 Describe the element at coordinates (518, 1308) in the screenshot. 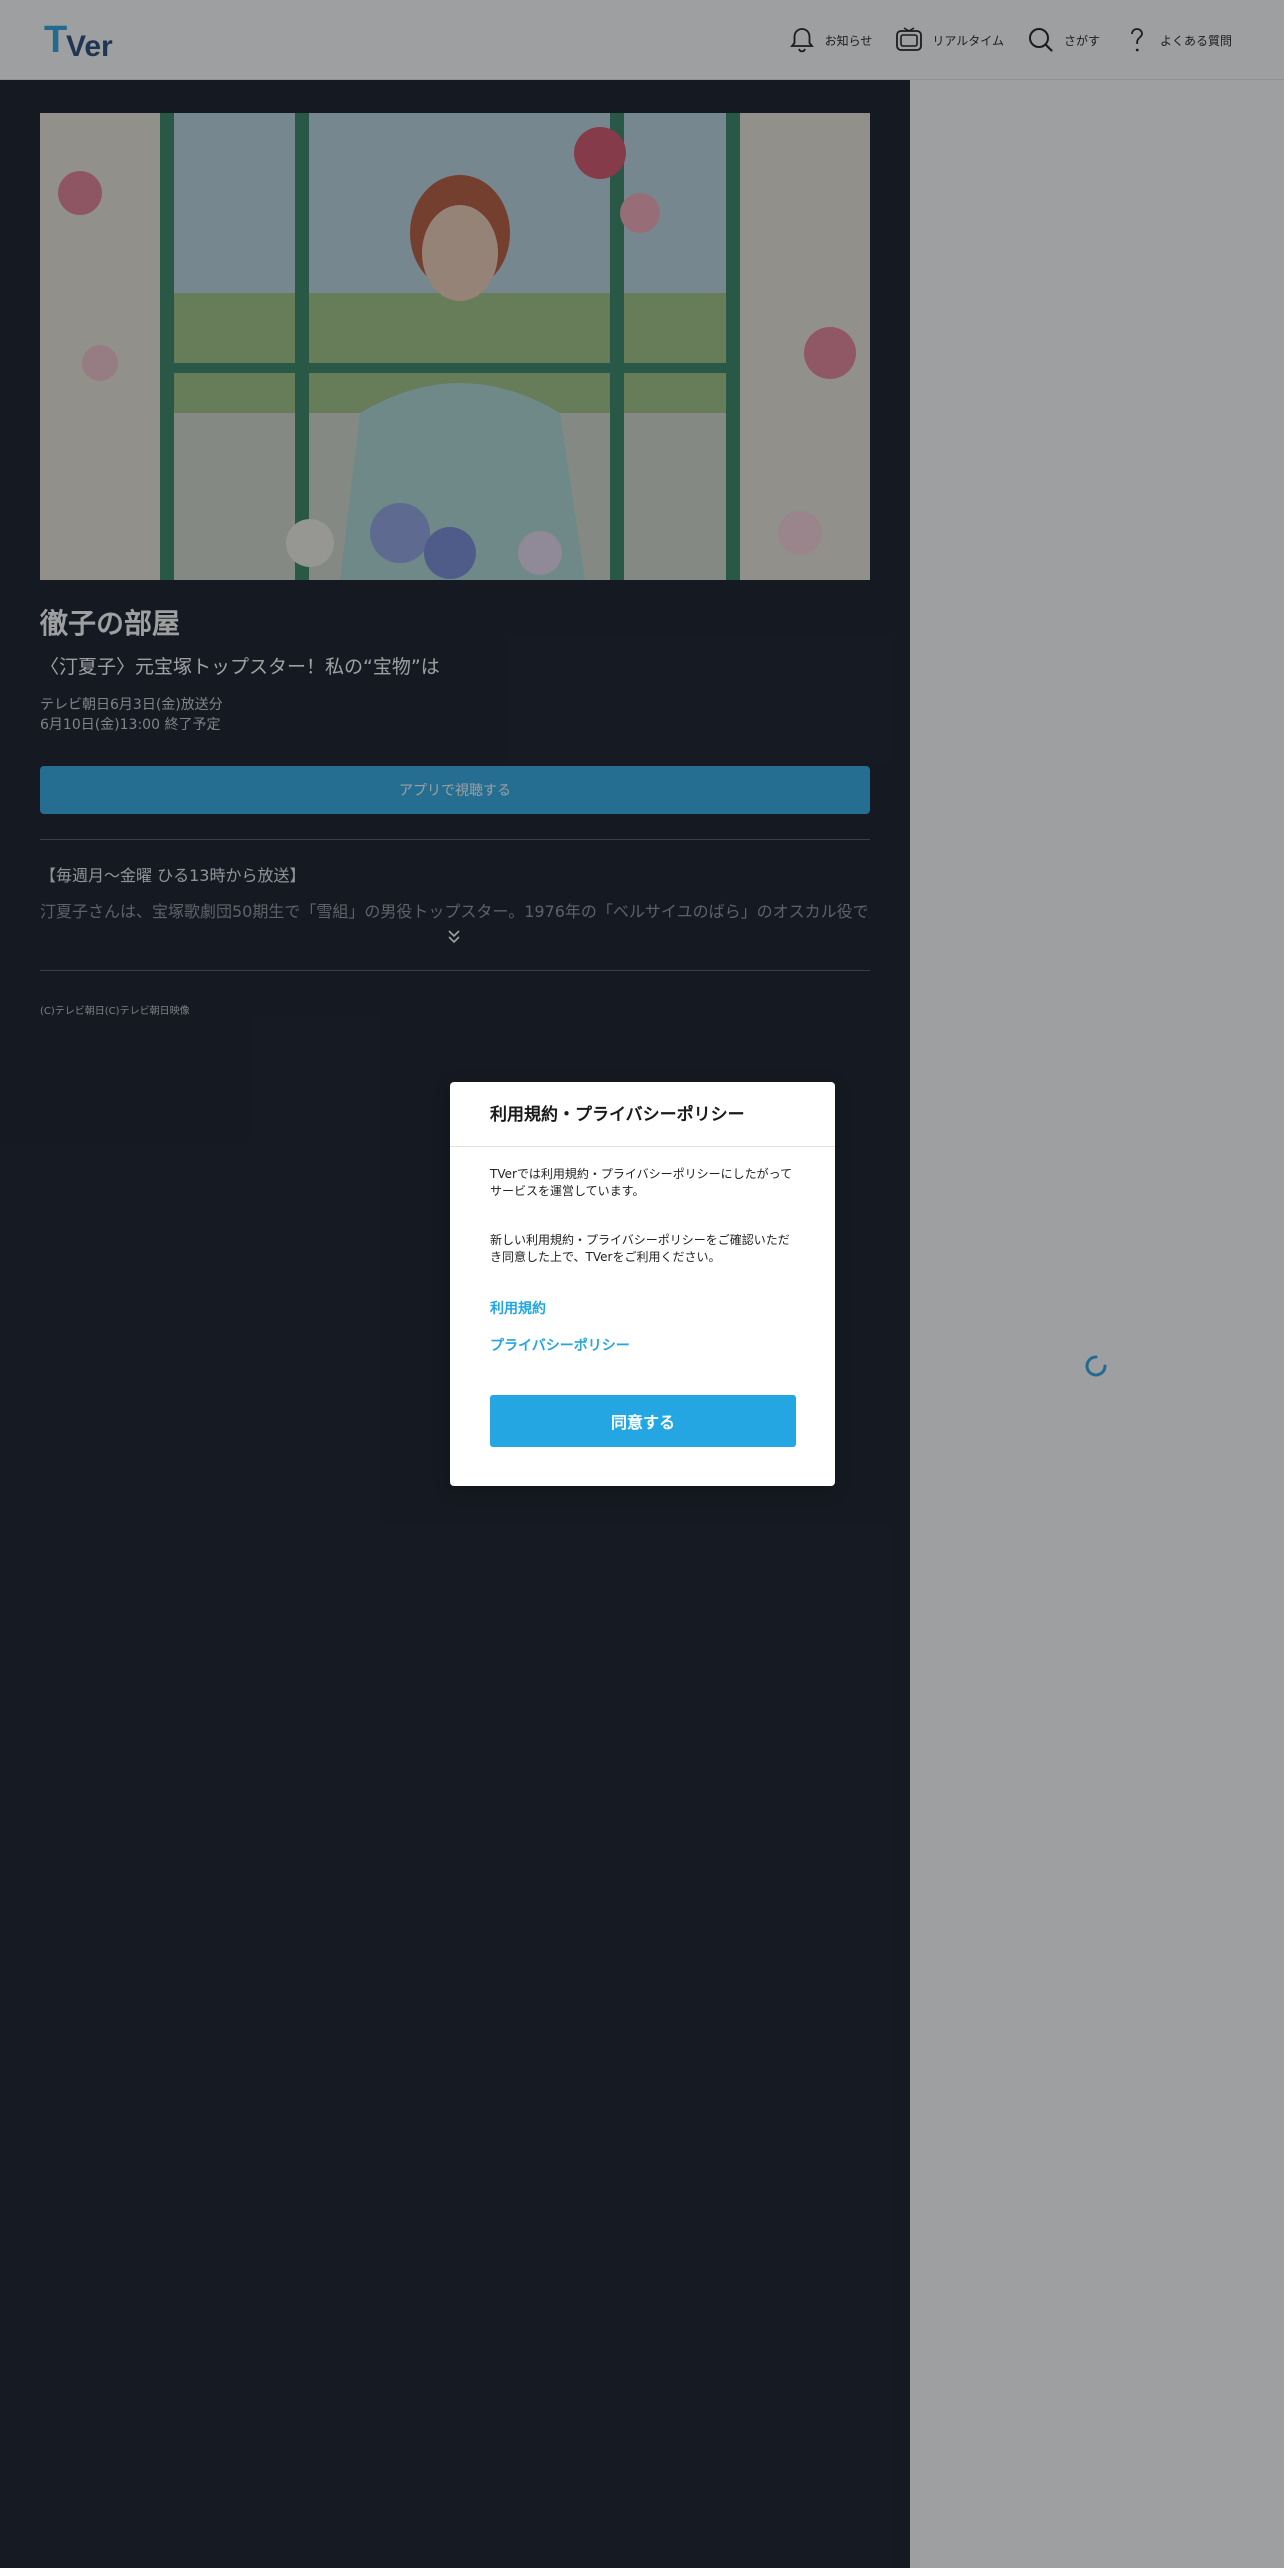

I see `terms-link: 利用規約` at that location.